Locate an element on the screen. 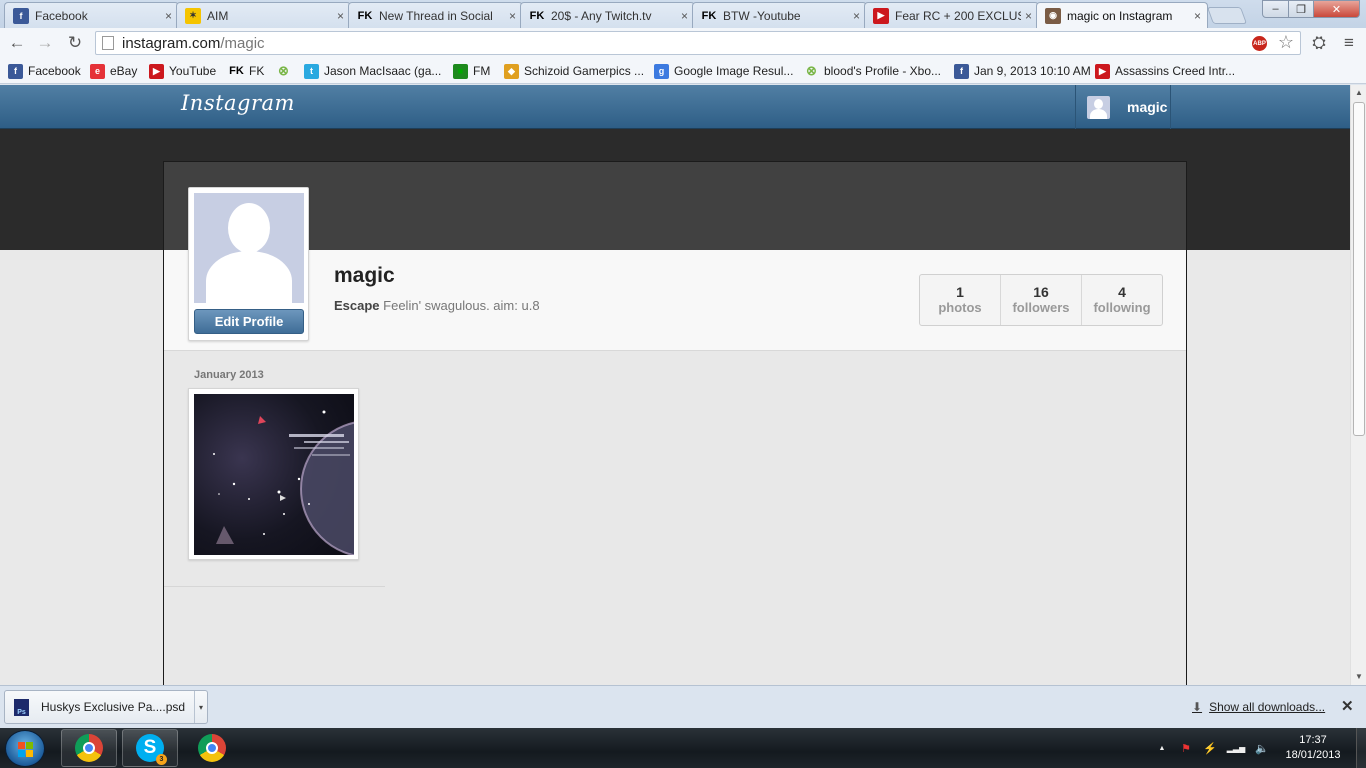 The image size is (1366, 768). bookmark-facebook: f Facebook is located at coordinates (44, 71).